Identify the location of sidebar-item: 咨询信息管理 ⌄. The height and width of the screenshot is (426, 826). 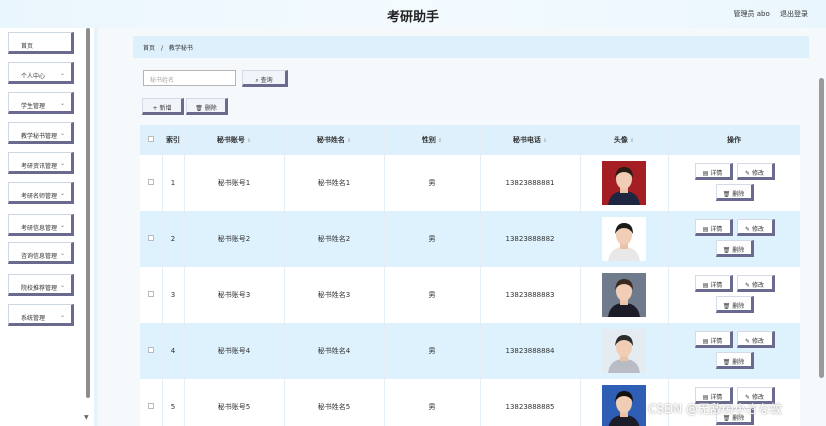
(41, 253).